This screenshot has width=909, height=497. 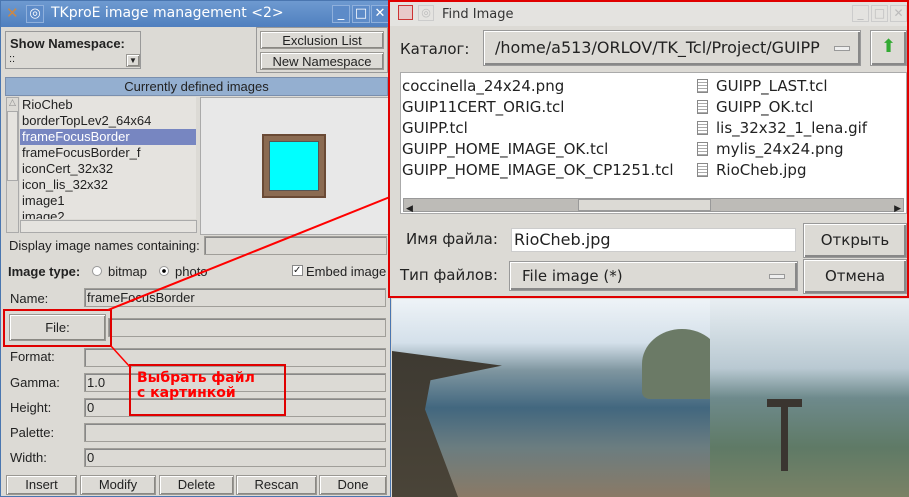 I want to click on directory-label: Каталог:, so click(x=435, y=49).